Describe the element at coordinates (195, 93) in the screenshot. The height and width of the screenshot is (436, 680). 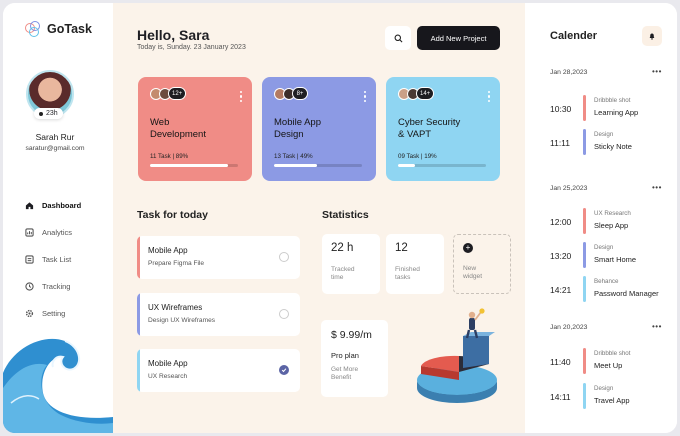
I see `member-avatars: 12+` at that location.